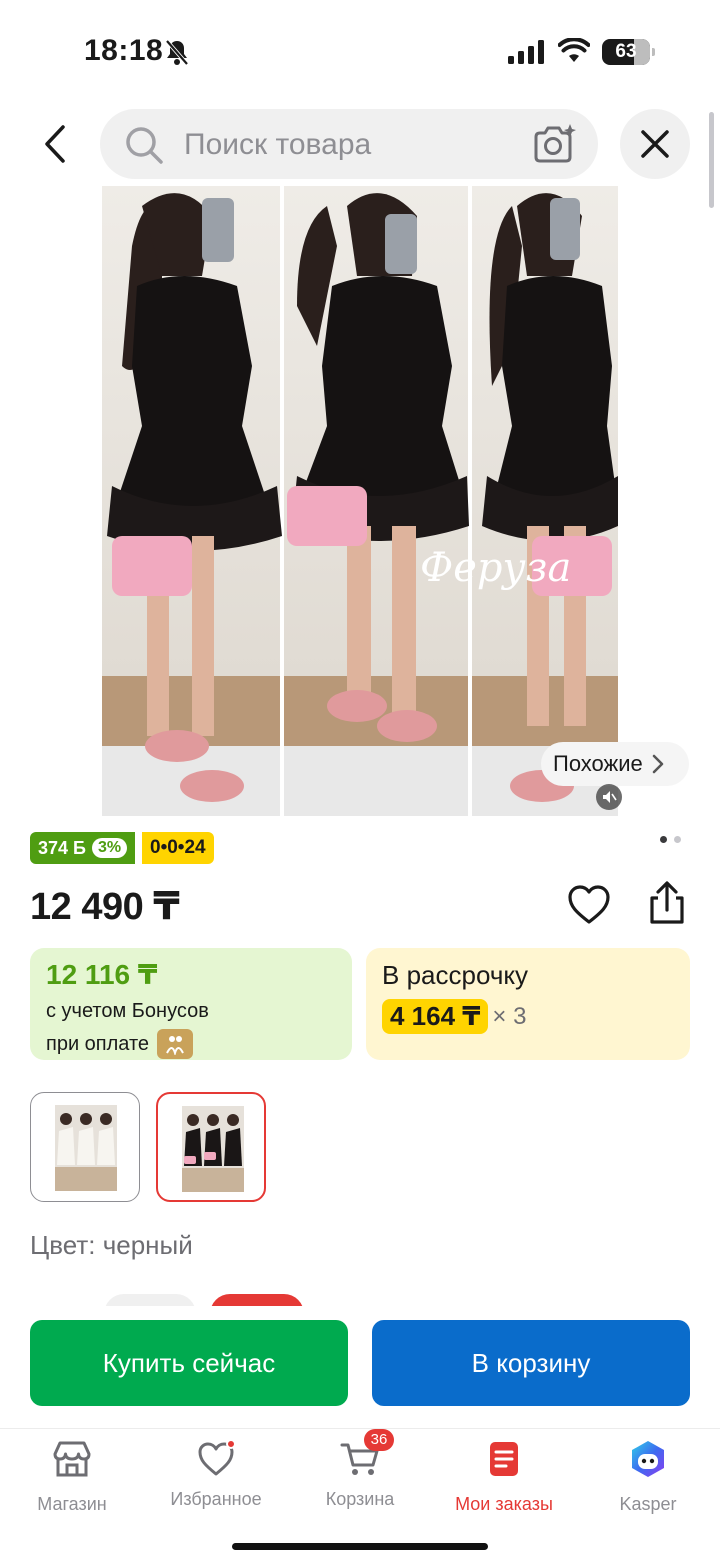  Describe the element at coordinates (360, 1367) in the screenshot. I see `action-bar: Купить сейчас В корзину` at that location.